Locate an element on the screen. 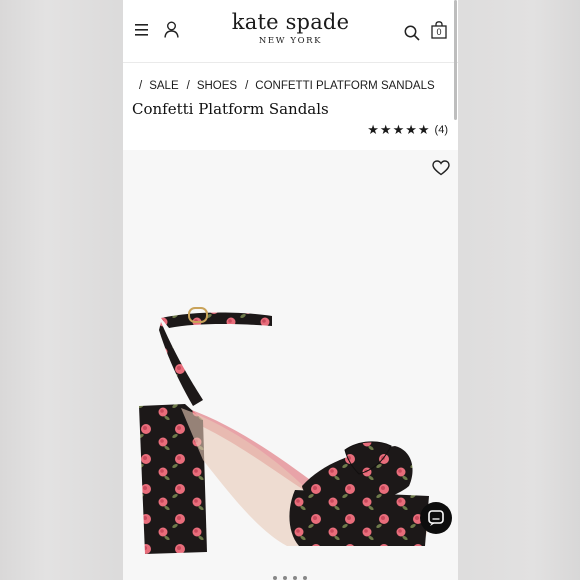 The image size is (580, 580). review-count: (4) is located at coordinates (441, 130).